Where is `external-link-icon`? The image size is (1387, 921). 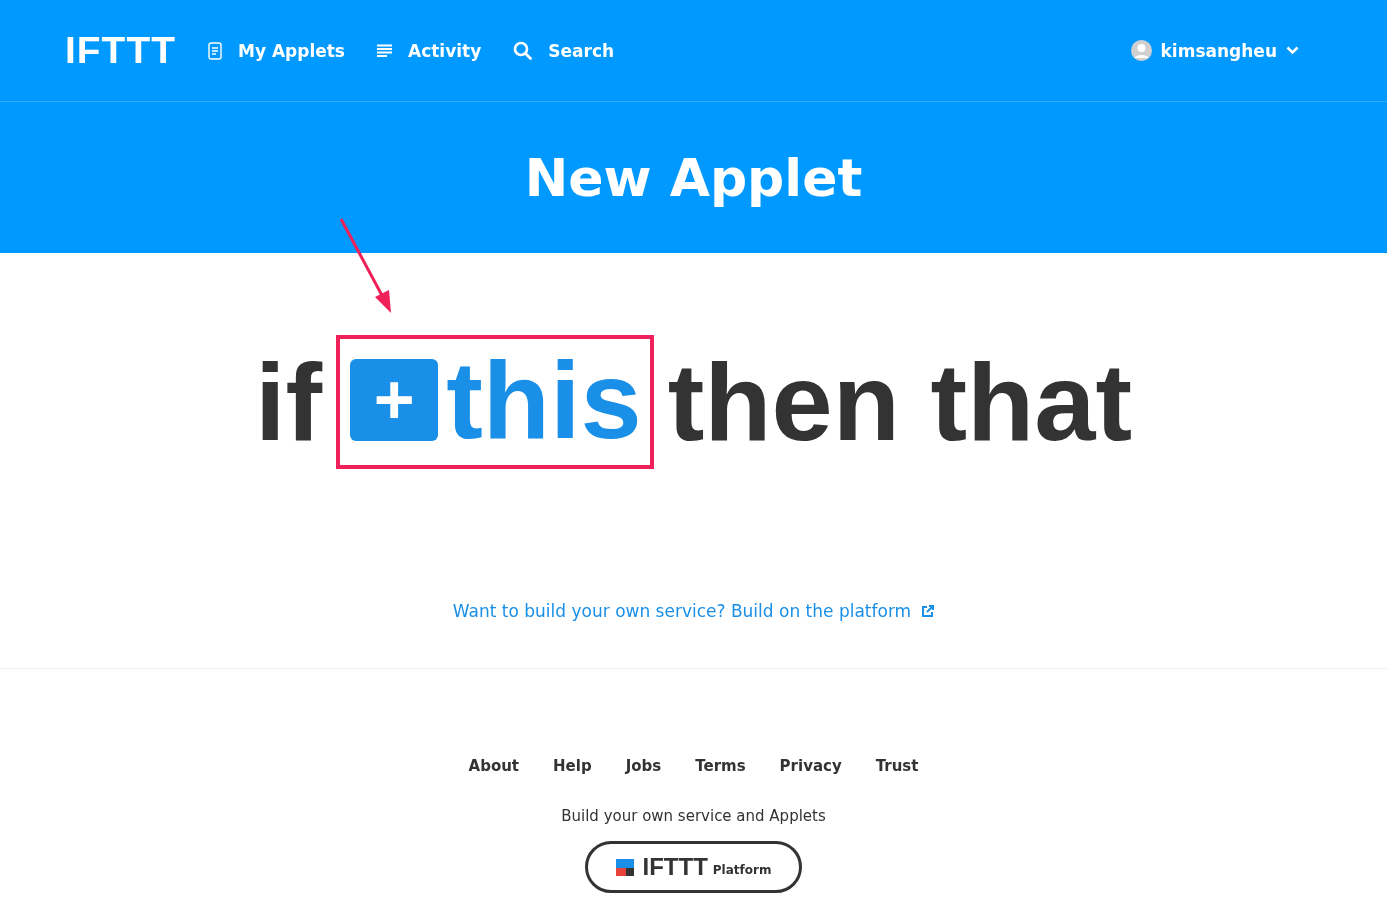
external-link-icon is located at coordinates (928, 611).